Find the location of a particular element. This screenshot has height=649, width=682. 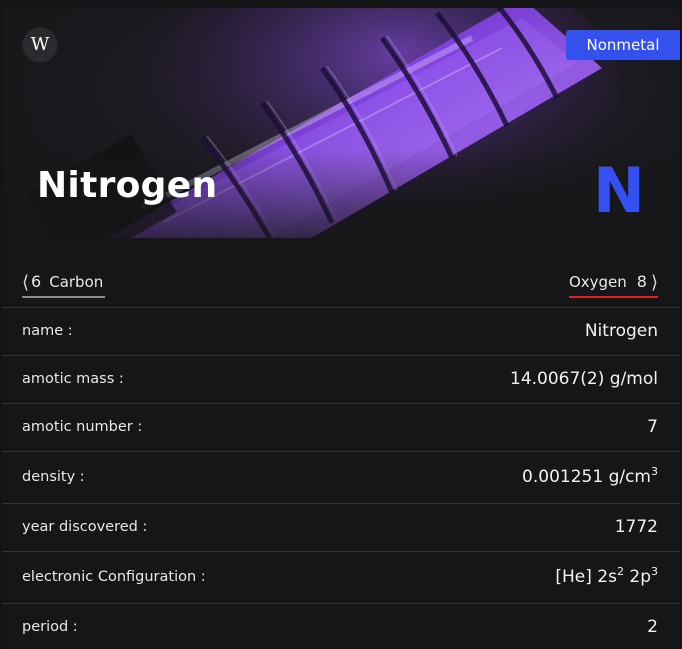

property-row-year-discovered: year discovered : 1772 is located at coordinates (341, 528).